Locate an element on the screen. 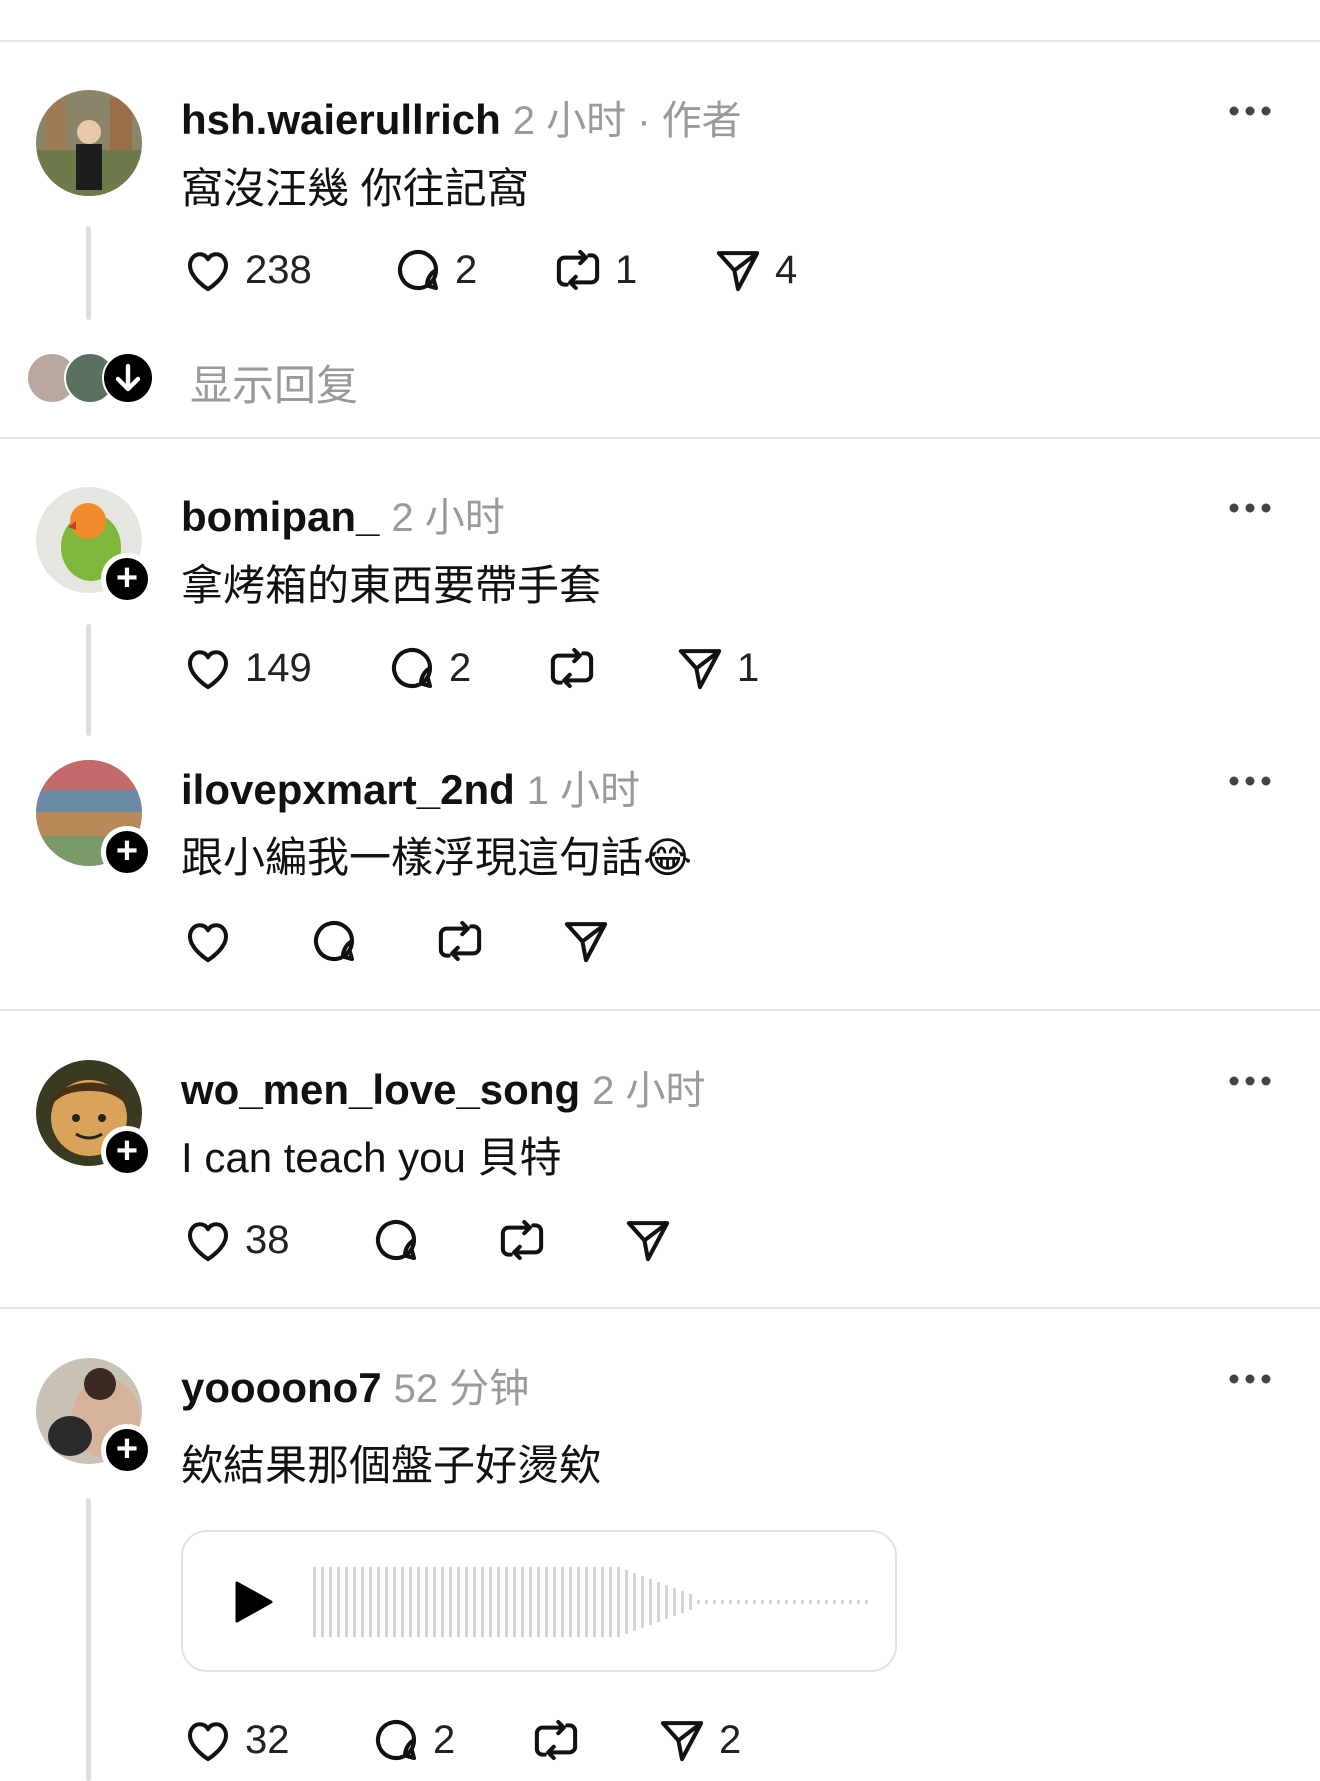  show-replies-link: 显示回复 is located at coordinates (274, 382).